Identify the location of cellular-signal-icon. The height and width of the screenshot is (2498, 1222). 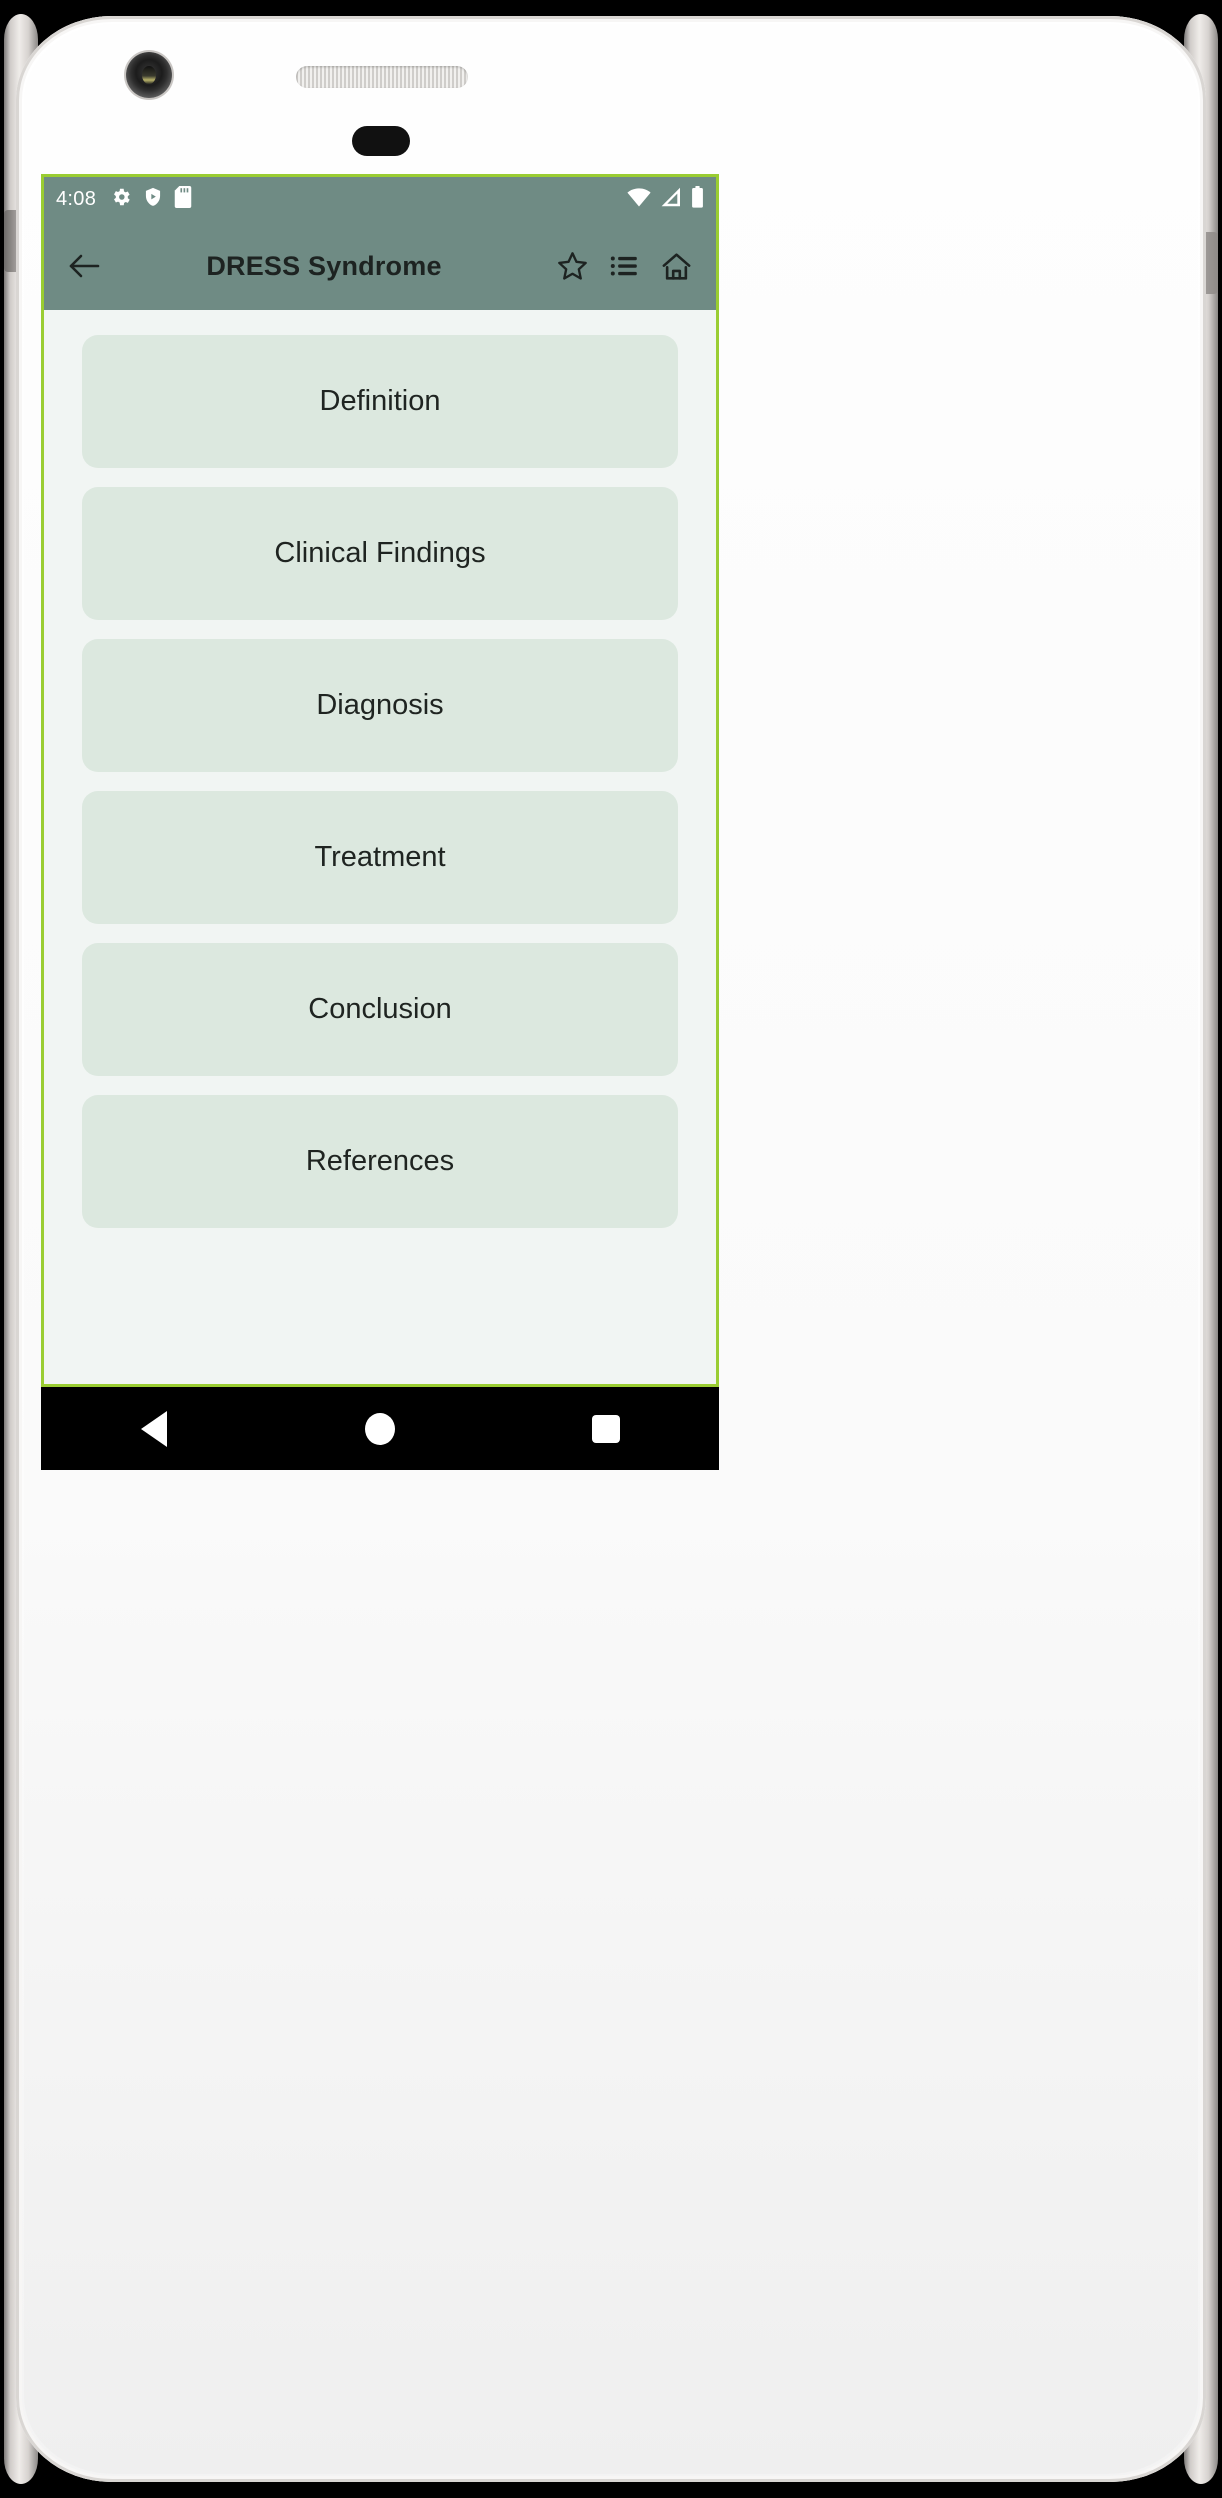
(671, 199).